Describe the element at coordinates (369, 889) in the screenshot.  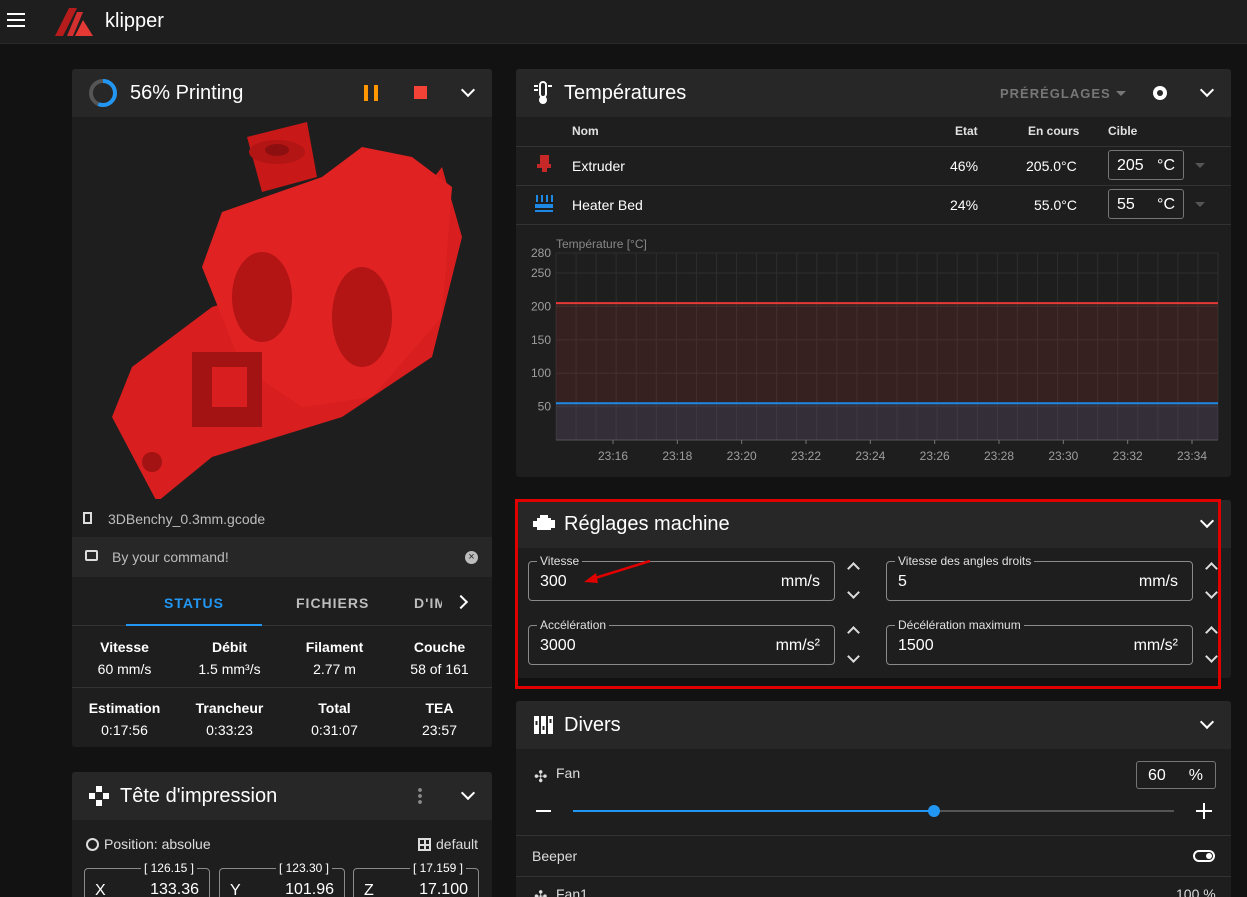
I see `axis-z-label: Z` at that location.